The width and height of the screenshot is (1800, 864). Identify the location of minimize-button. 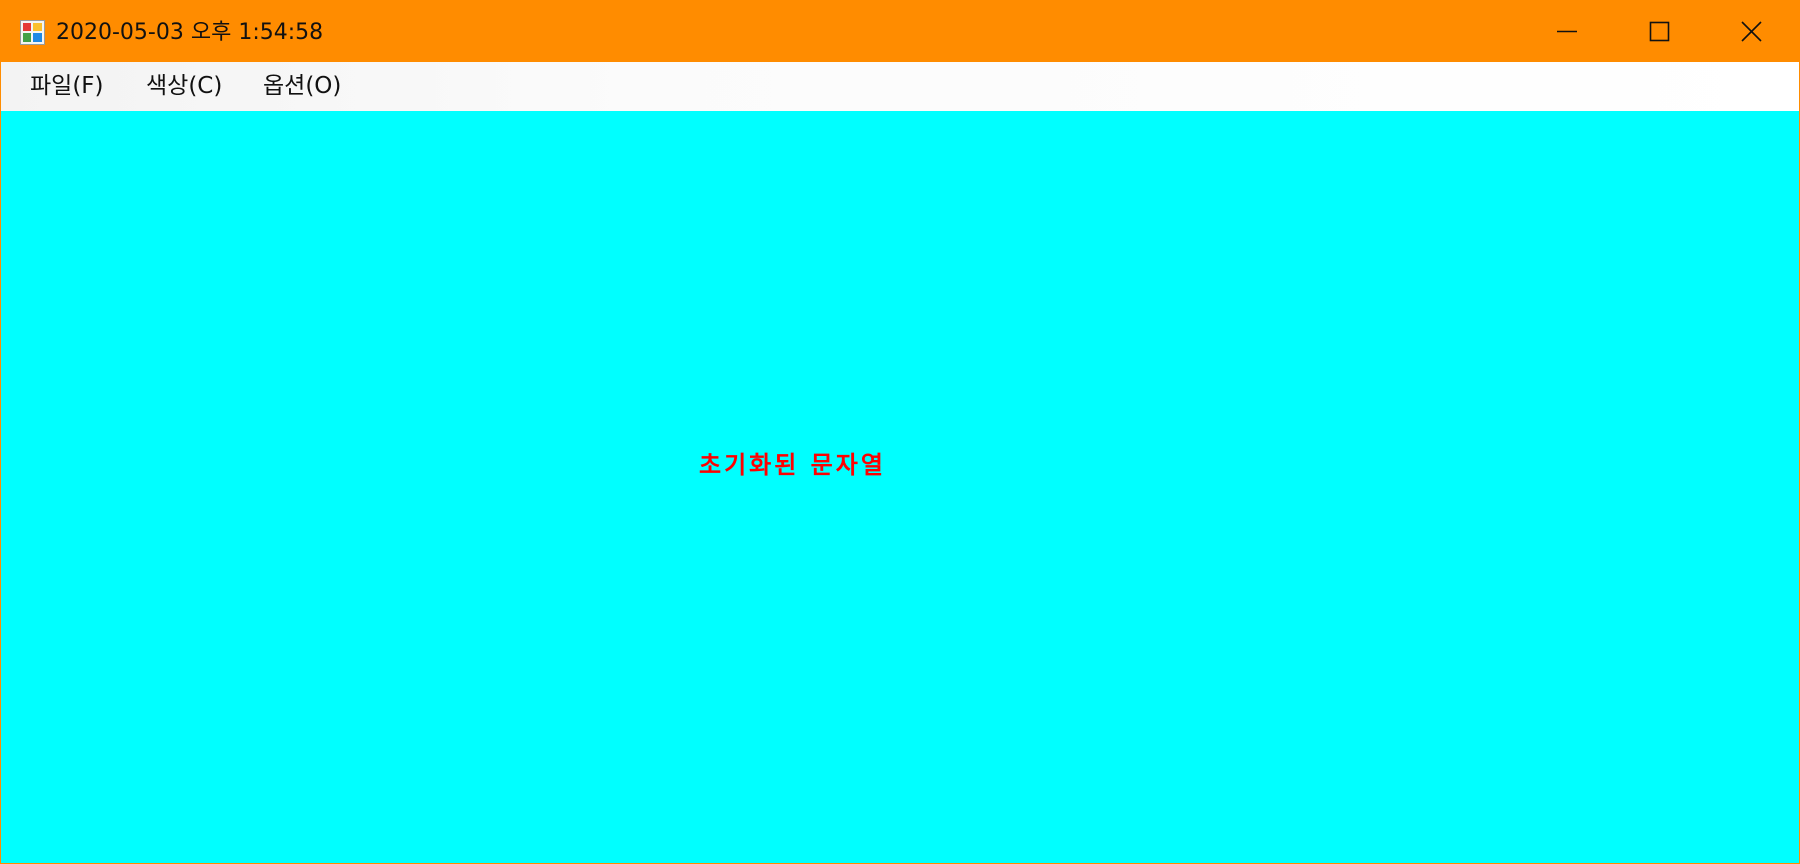
(1566, 31).